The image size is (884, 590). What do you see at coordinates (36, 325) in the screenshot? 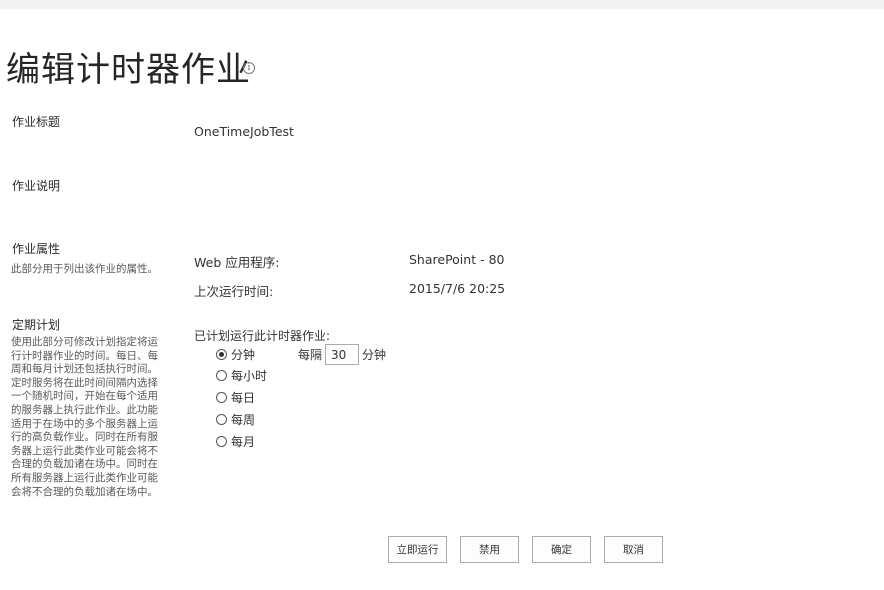
I see `schedule-label: 定期计划` at bounding box center [36, 325].